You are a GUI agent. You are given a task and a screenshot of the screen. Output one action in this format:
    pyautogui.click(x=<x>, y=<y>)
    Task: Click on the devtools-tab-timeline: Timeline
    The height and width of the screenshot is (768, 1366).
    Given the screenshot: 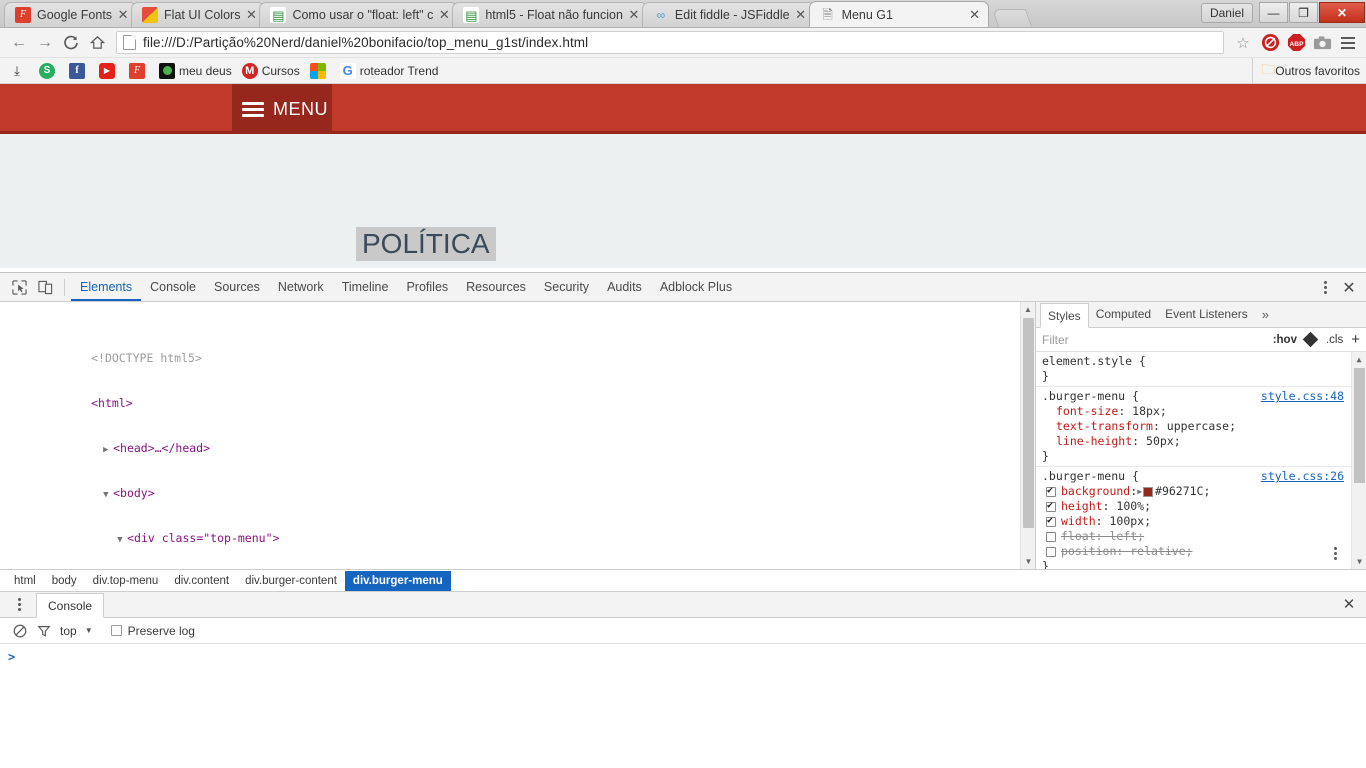 What is the action you would take?
    pyautogui.click(x=365, y=287)
    